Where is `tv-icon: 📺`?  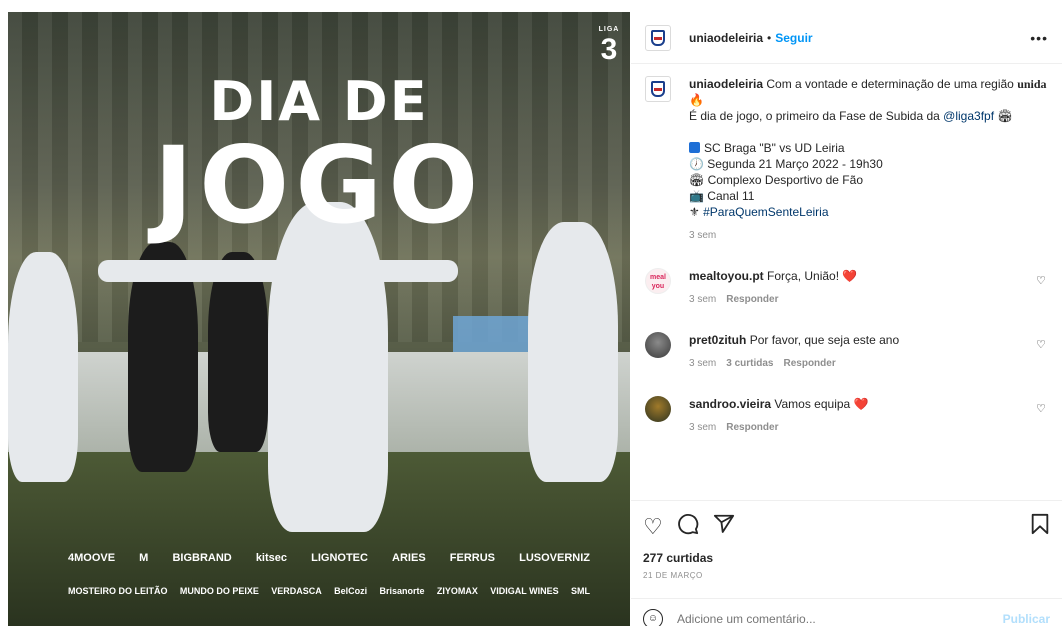
tv-icon: 📺 is located at coordinates (698, 196).